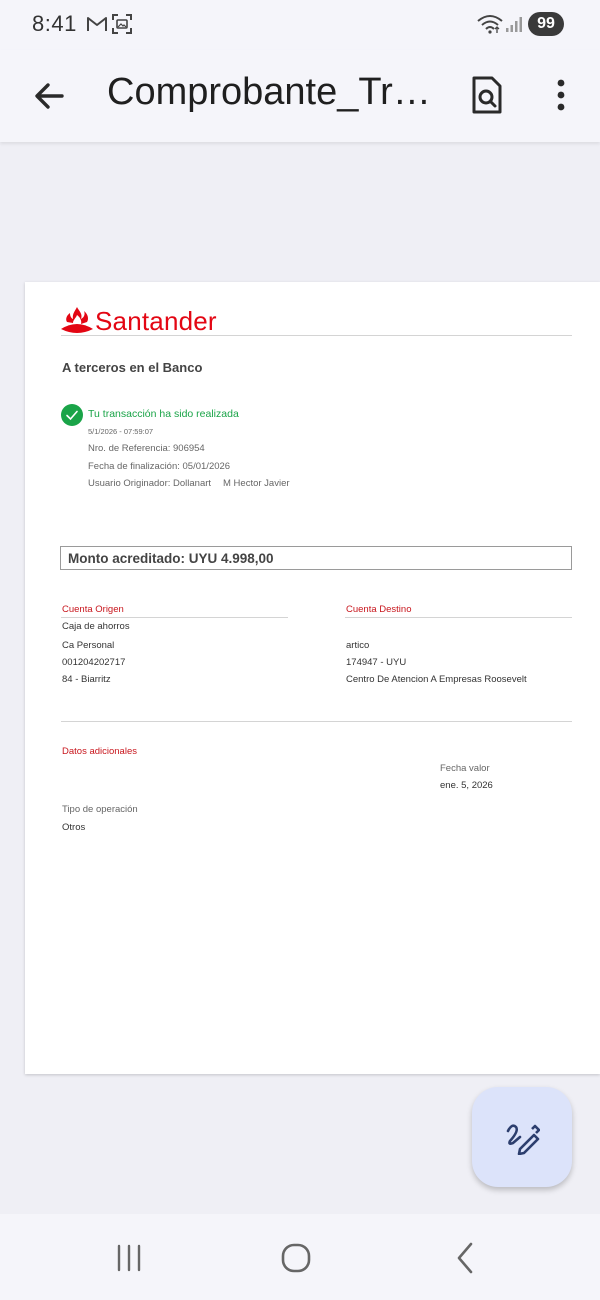 The image size is (600, 1300). I want to click on document-search-icon, so click(487, 95).